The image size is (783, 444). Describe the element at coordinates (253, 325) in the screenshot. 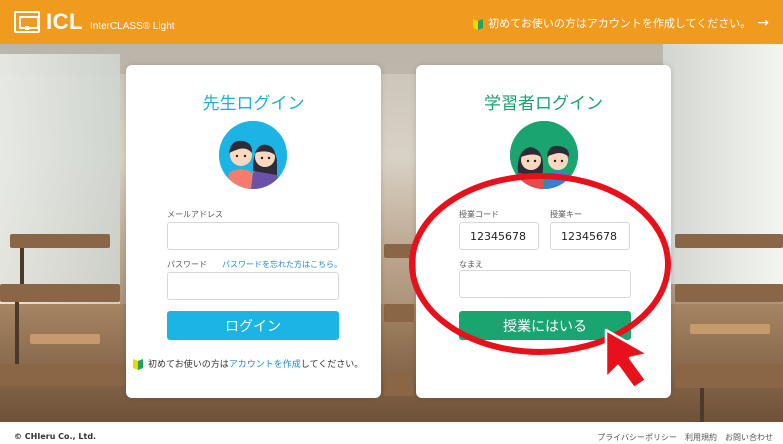

I see `login-button: ログイン` at that location.